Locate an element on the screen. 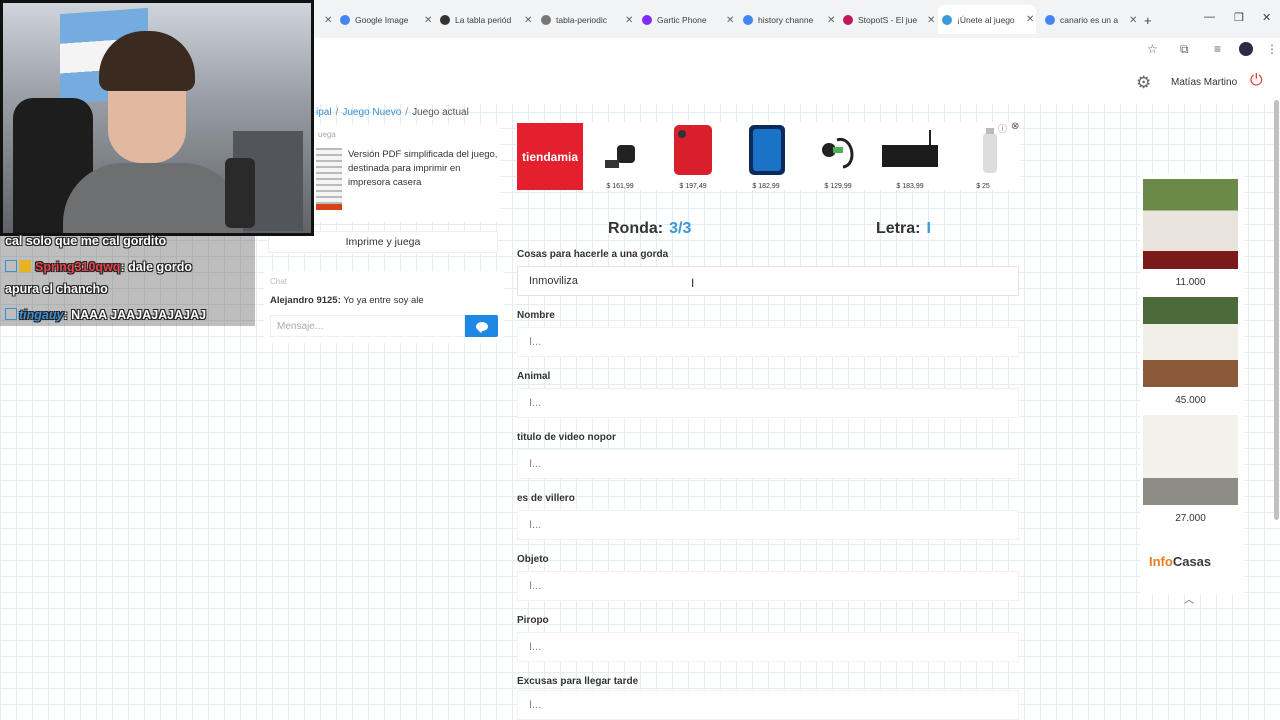 Image resolution: width=1280 pixels, height=720 pixels. tiendamia-logo: tiendamia is located at coordinates (550, 156).